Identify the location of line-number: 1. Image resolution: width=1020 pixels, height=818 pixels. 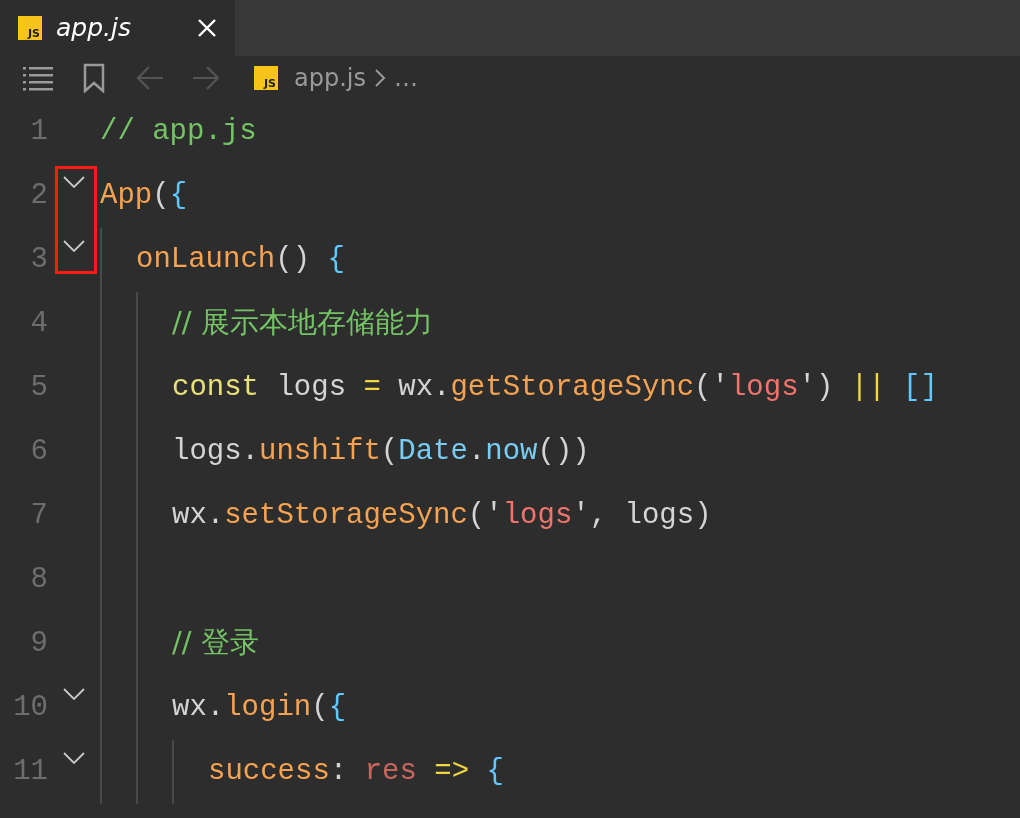
(38, 132).